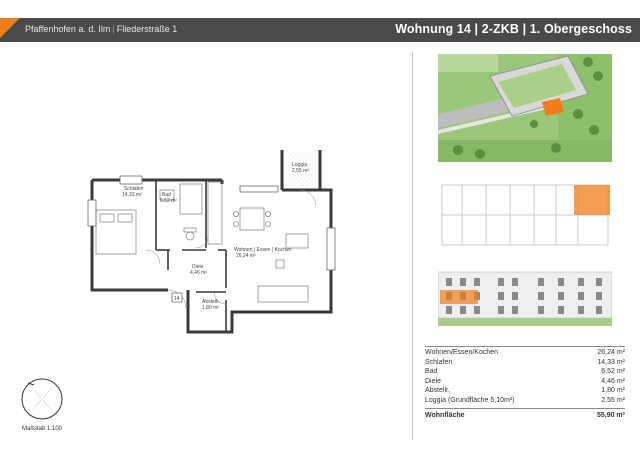 This screenshot has height=453, width=640. What do you see at coordinates (439, 362) in the screenshot?
I see `row-label: Schlafen` at bounding box center [439, 362].